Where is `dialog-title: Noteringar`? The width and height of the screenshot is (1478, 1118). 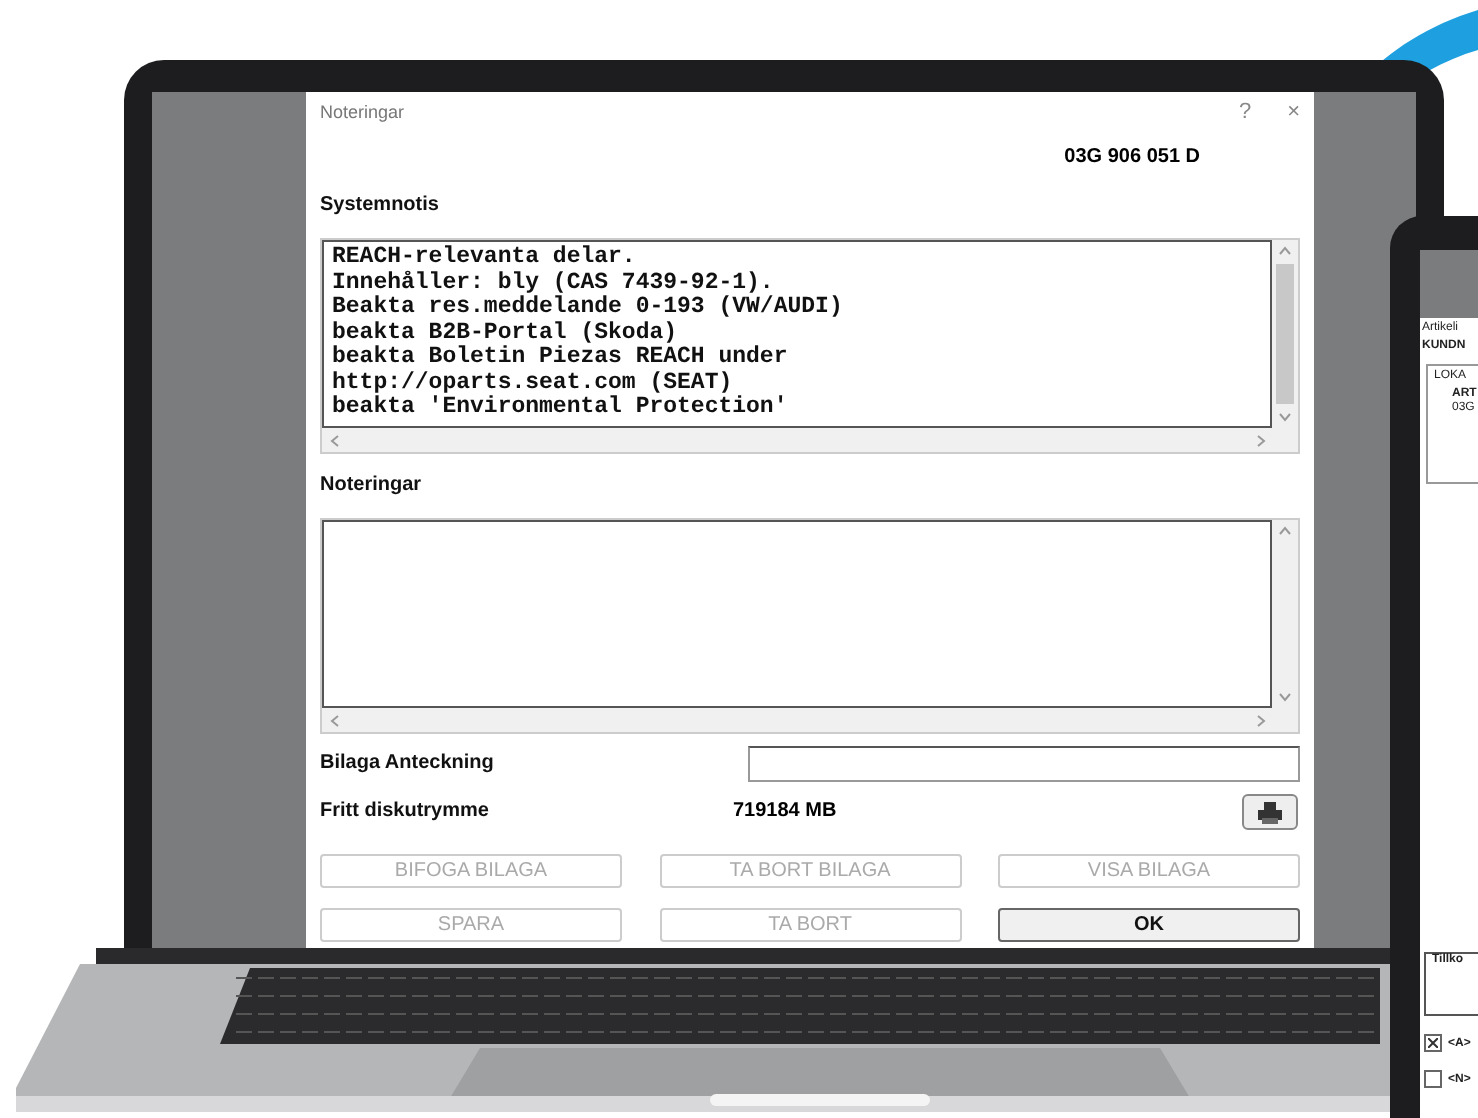 dialog-title: Noteringar is located at coordinates (363, 112).